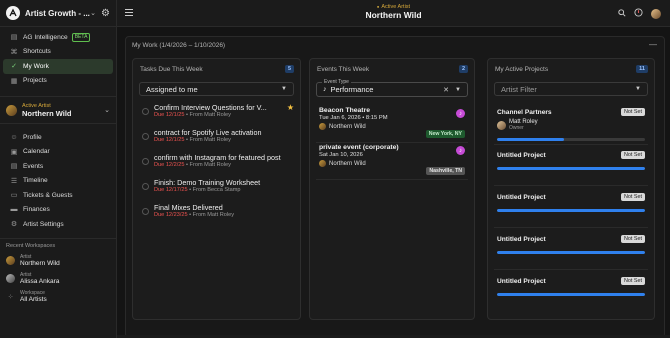  Describe the element at coordinates (343, 69) in the screenshot. I see `events-title: Events This Week` at that location.